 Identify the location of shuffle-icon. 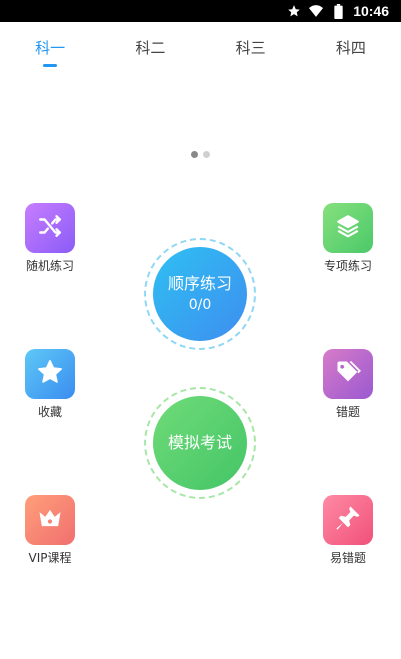
(50, 228).